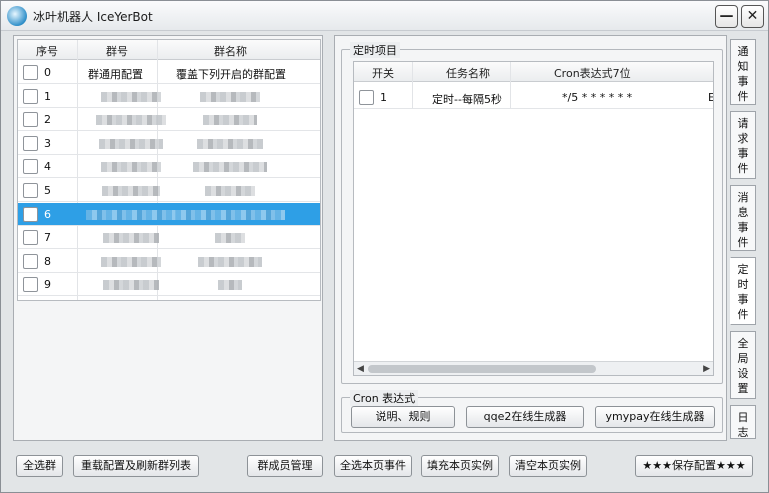  I want to click on scheduled-row: 1 定时--每隔5秒 */5 * * * * * * E, so click(533, 97).